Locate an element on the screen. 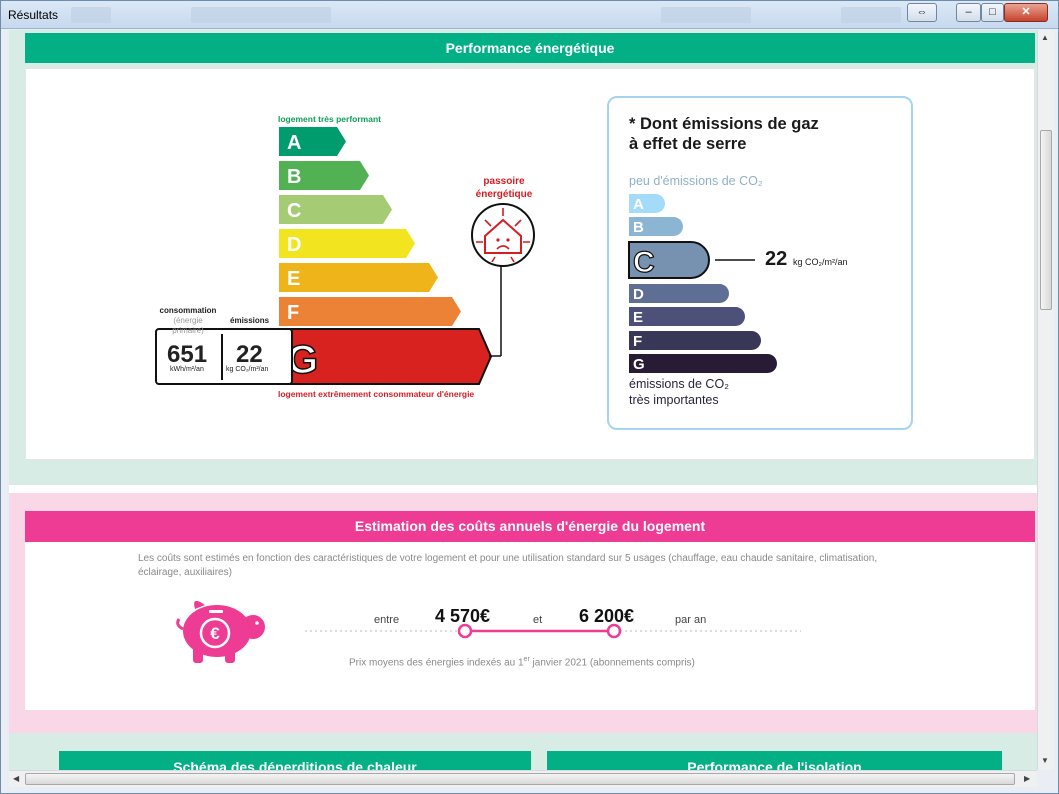 The image size is (1059, 794). ges-letter-a: A is located at coordinates (638, 204).